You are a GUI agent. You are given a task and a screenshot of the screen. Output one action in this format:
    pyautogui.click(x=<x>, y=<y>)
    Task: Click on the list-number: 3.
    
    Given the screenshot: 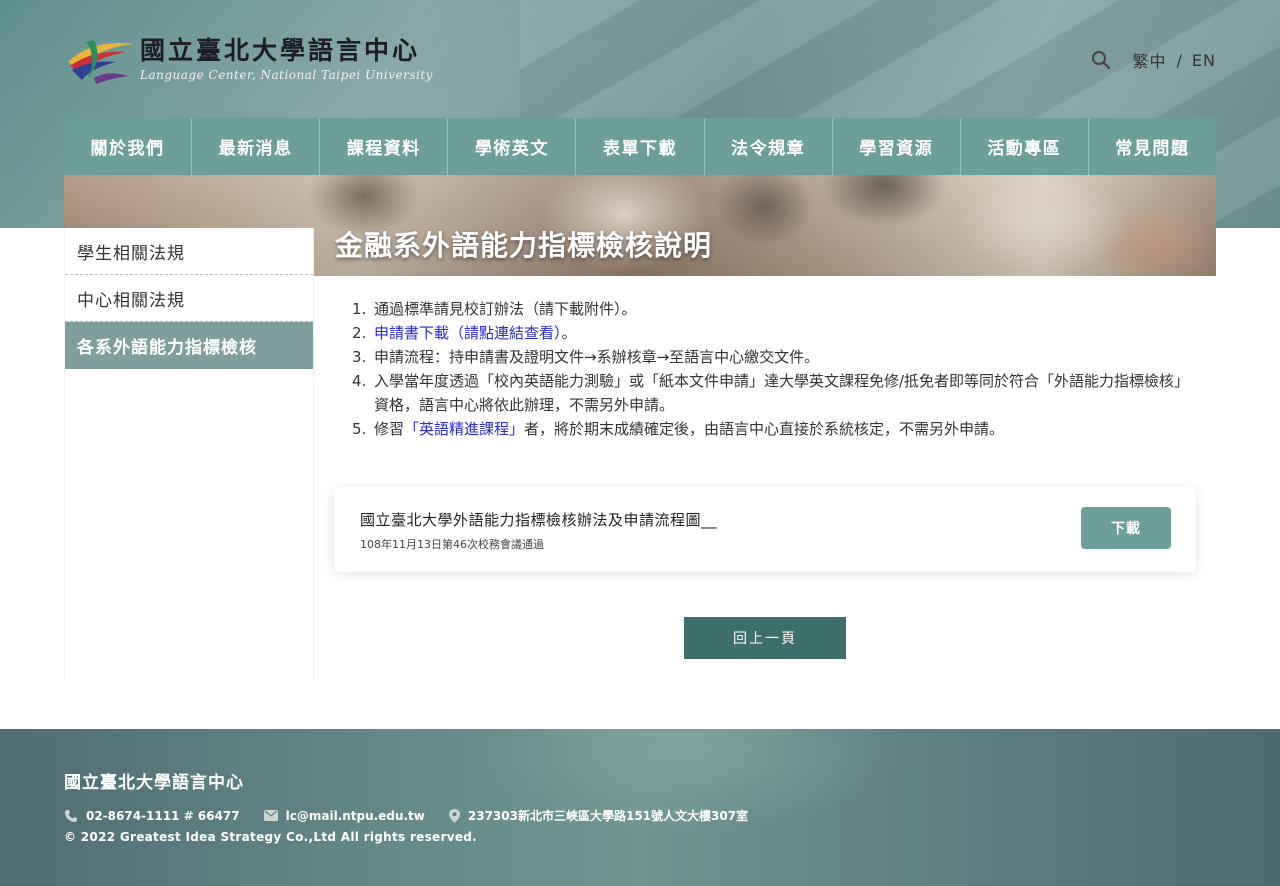 What is the action you would take?
    pyautogui.click(x=359, y=357)
    